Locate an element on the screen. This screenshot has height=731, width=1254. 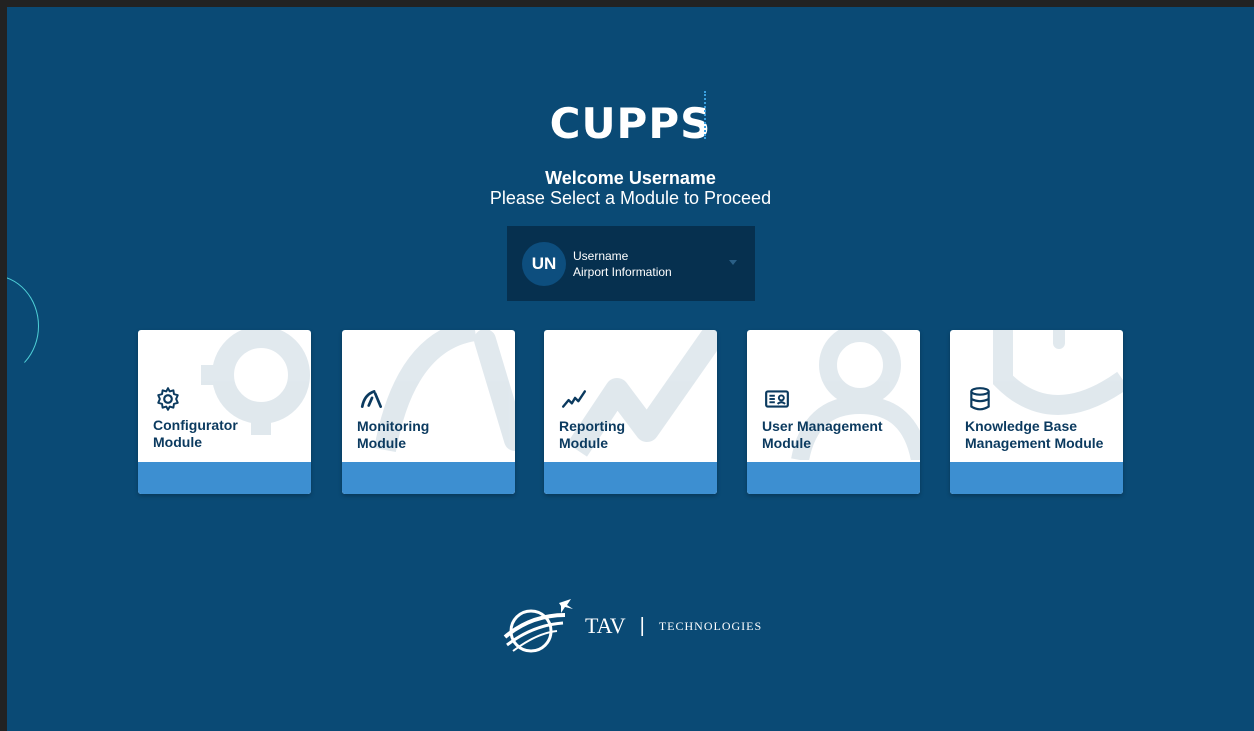
module-label: Configurator Module is located at coordinates (195, 433).